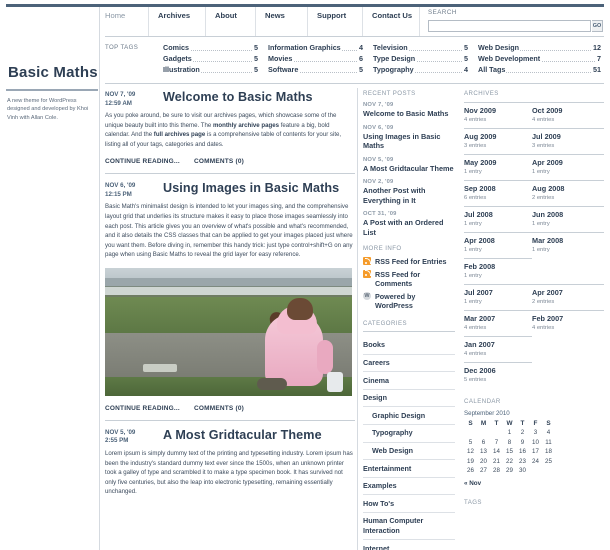 The width and height of the screenshot is (610, 550). Describe the element at coordinates (498, 344) in the screenshot. I see `archive-month: Jan 2007` at that location.